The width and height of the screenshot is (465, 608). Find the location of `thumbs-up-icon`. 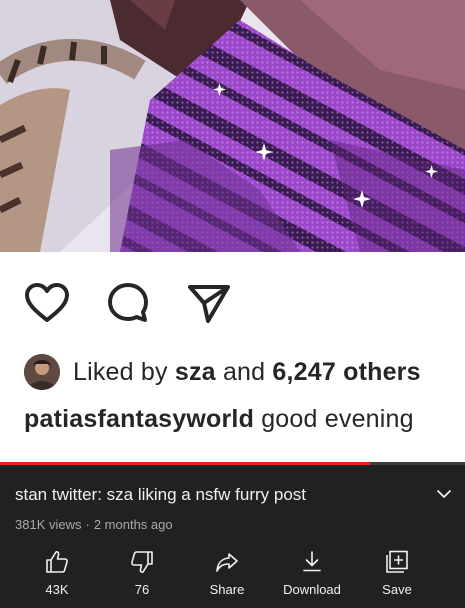

thumbs-up-icon is located at coordinates (57, 562).